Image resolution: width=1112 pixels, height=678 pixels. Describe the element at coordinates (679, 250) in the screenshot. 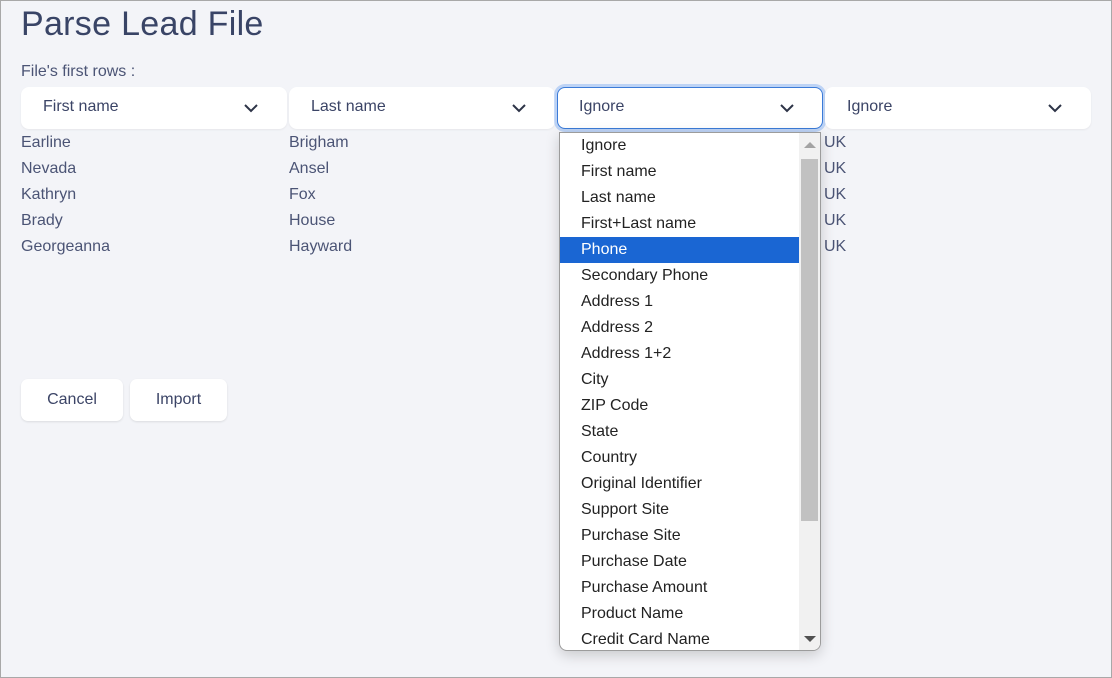

I see `dropdown-option-highlighted: Phone` at that location.